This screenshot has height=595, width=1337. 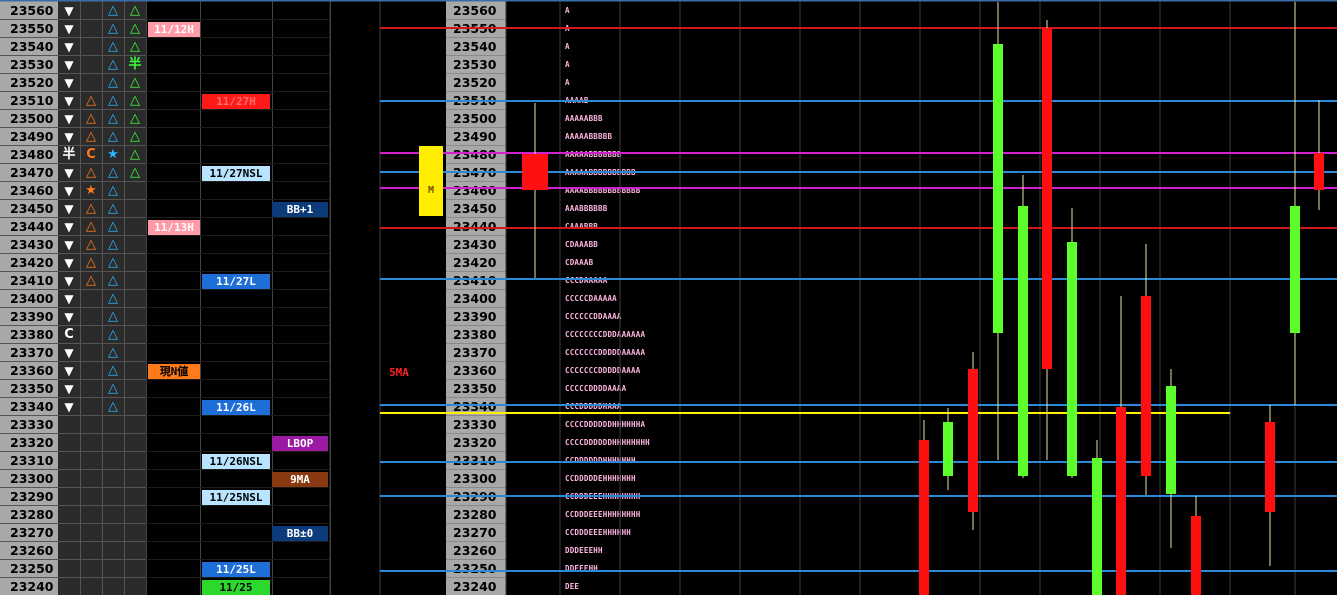 I want to click on top-accent-bar, so click(x=668, y=1).